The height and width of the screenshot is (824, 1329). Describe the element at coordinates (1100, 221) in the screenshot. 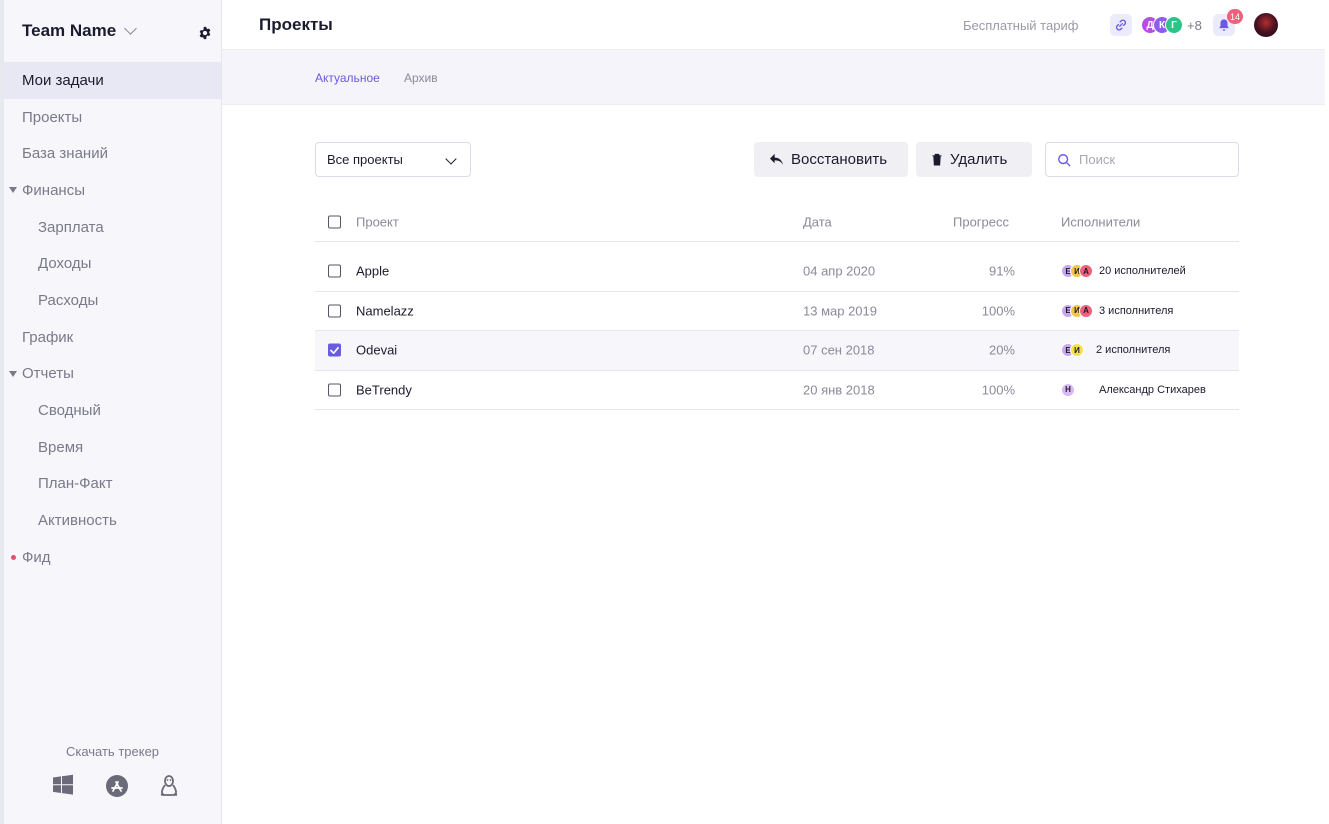

I see `column-header-assignees: Исполнители` at that location.